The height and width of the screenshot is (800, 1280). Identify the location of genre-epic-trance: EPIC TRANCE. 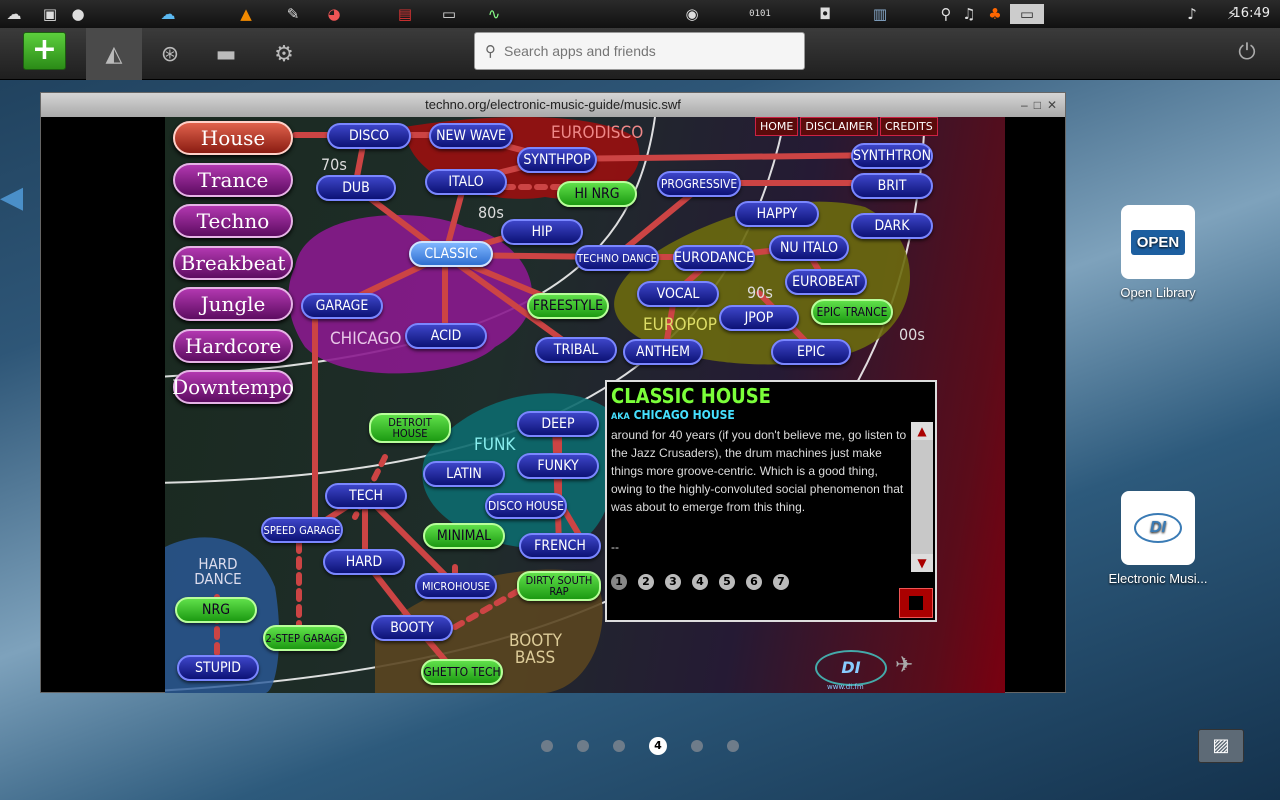
(852, 312).